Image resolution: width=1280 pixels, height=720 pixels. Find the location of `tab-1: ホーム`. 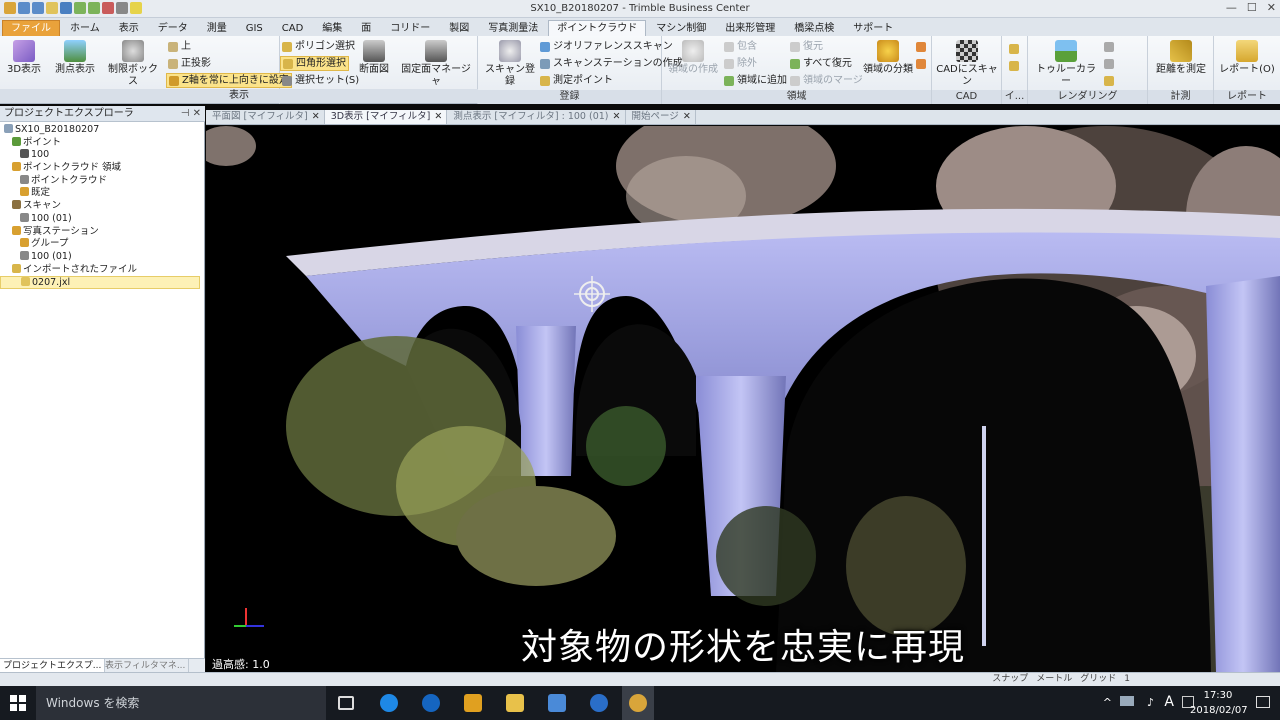

tab-1: ホーム is located at coordinates (85, 28).